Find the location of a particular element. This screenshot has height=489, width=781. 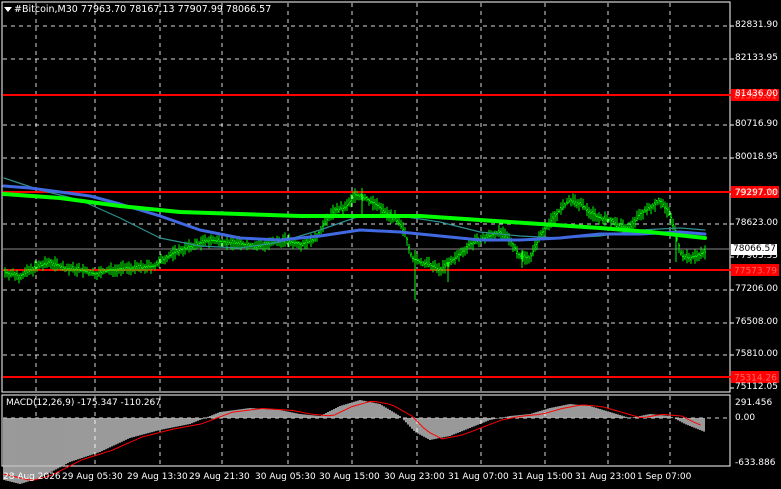

macd-axis-label: 0.00 is located at coordinates (745, 418).